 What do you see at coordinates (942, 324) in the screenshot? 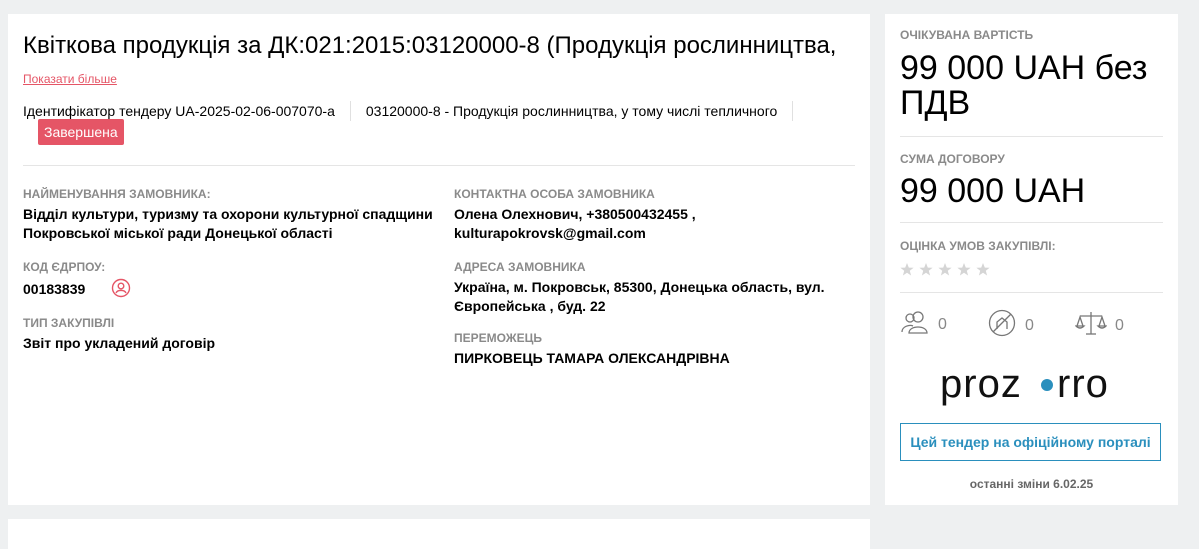
I see `participants-count: 0` at bounding box center [942, 324].